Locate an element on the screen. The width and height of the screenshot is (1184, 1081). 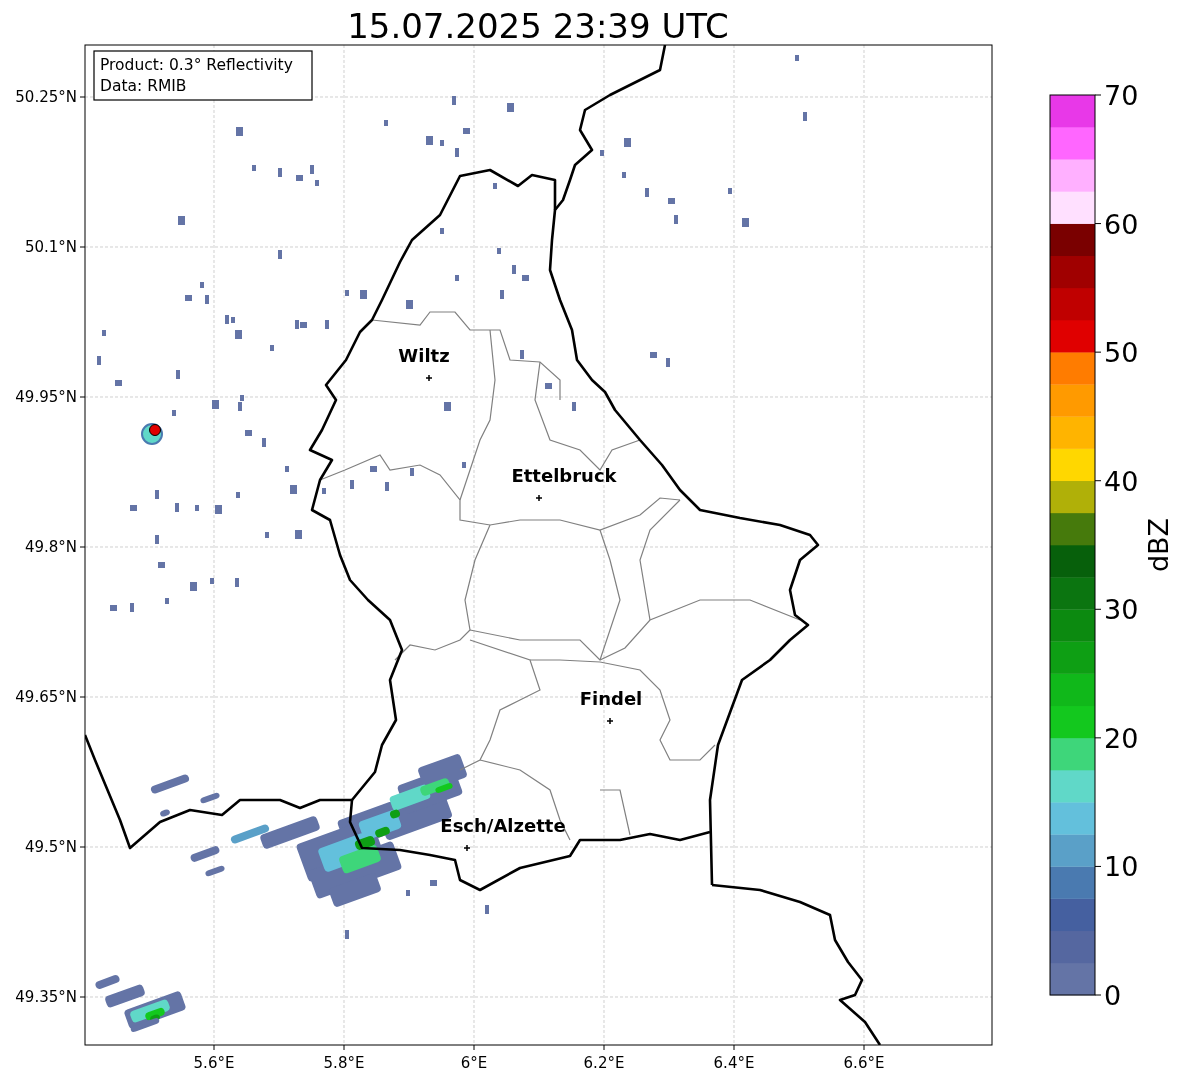
latitude-tick-label: 49.65°N is located at coordinates (46, 697).